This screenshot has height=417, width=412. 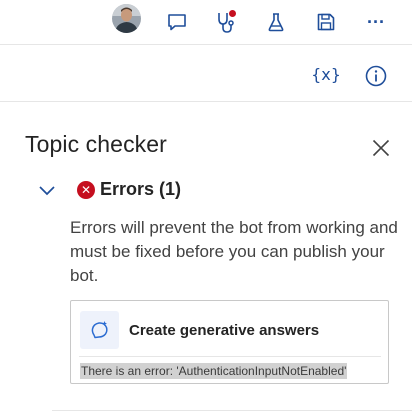 I want to click on secondary-toolbar: {x}, so click(x=206, y=74).